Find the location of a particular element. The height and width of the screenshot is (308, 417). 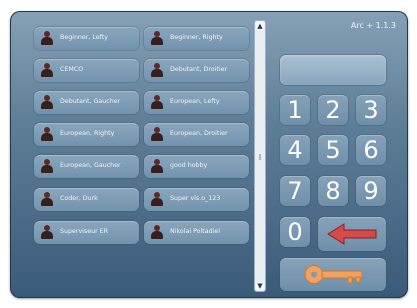

key-3: 3 is located at coordinates (371, 110).